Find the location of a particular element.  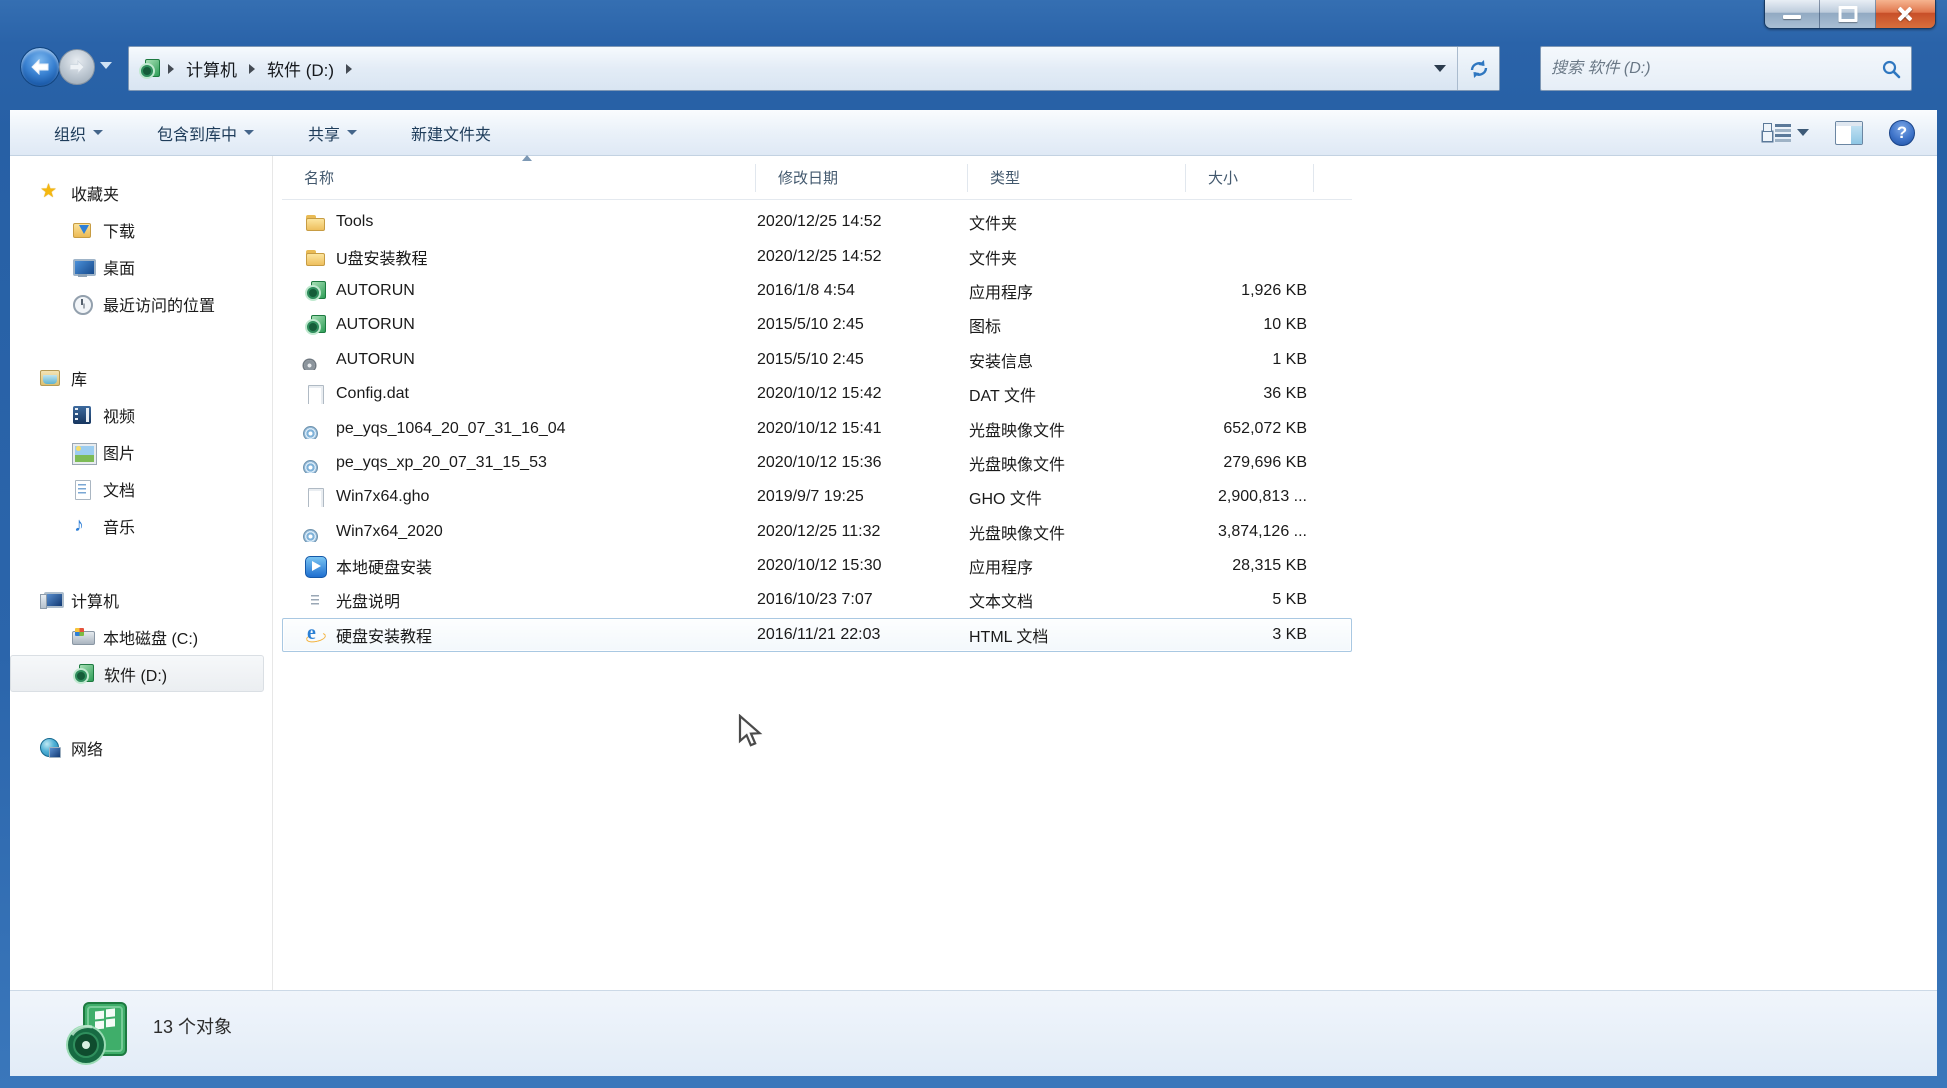

file-type: 文件夹 is located at coordinates (993, 225).